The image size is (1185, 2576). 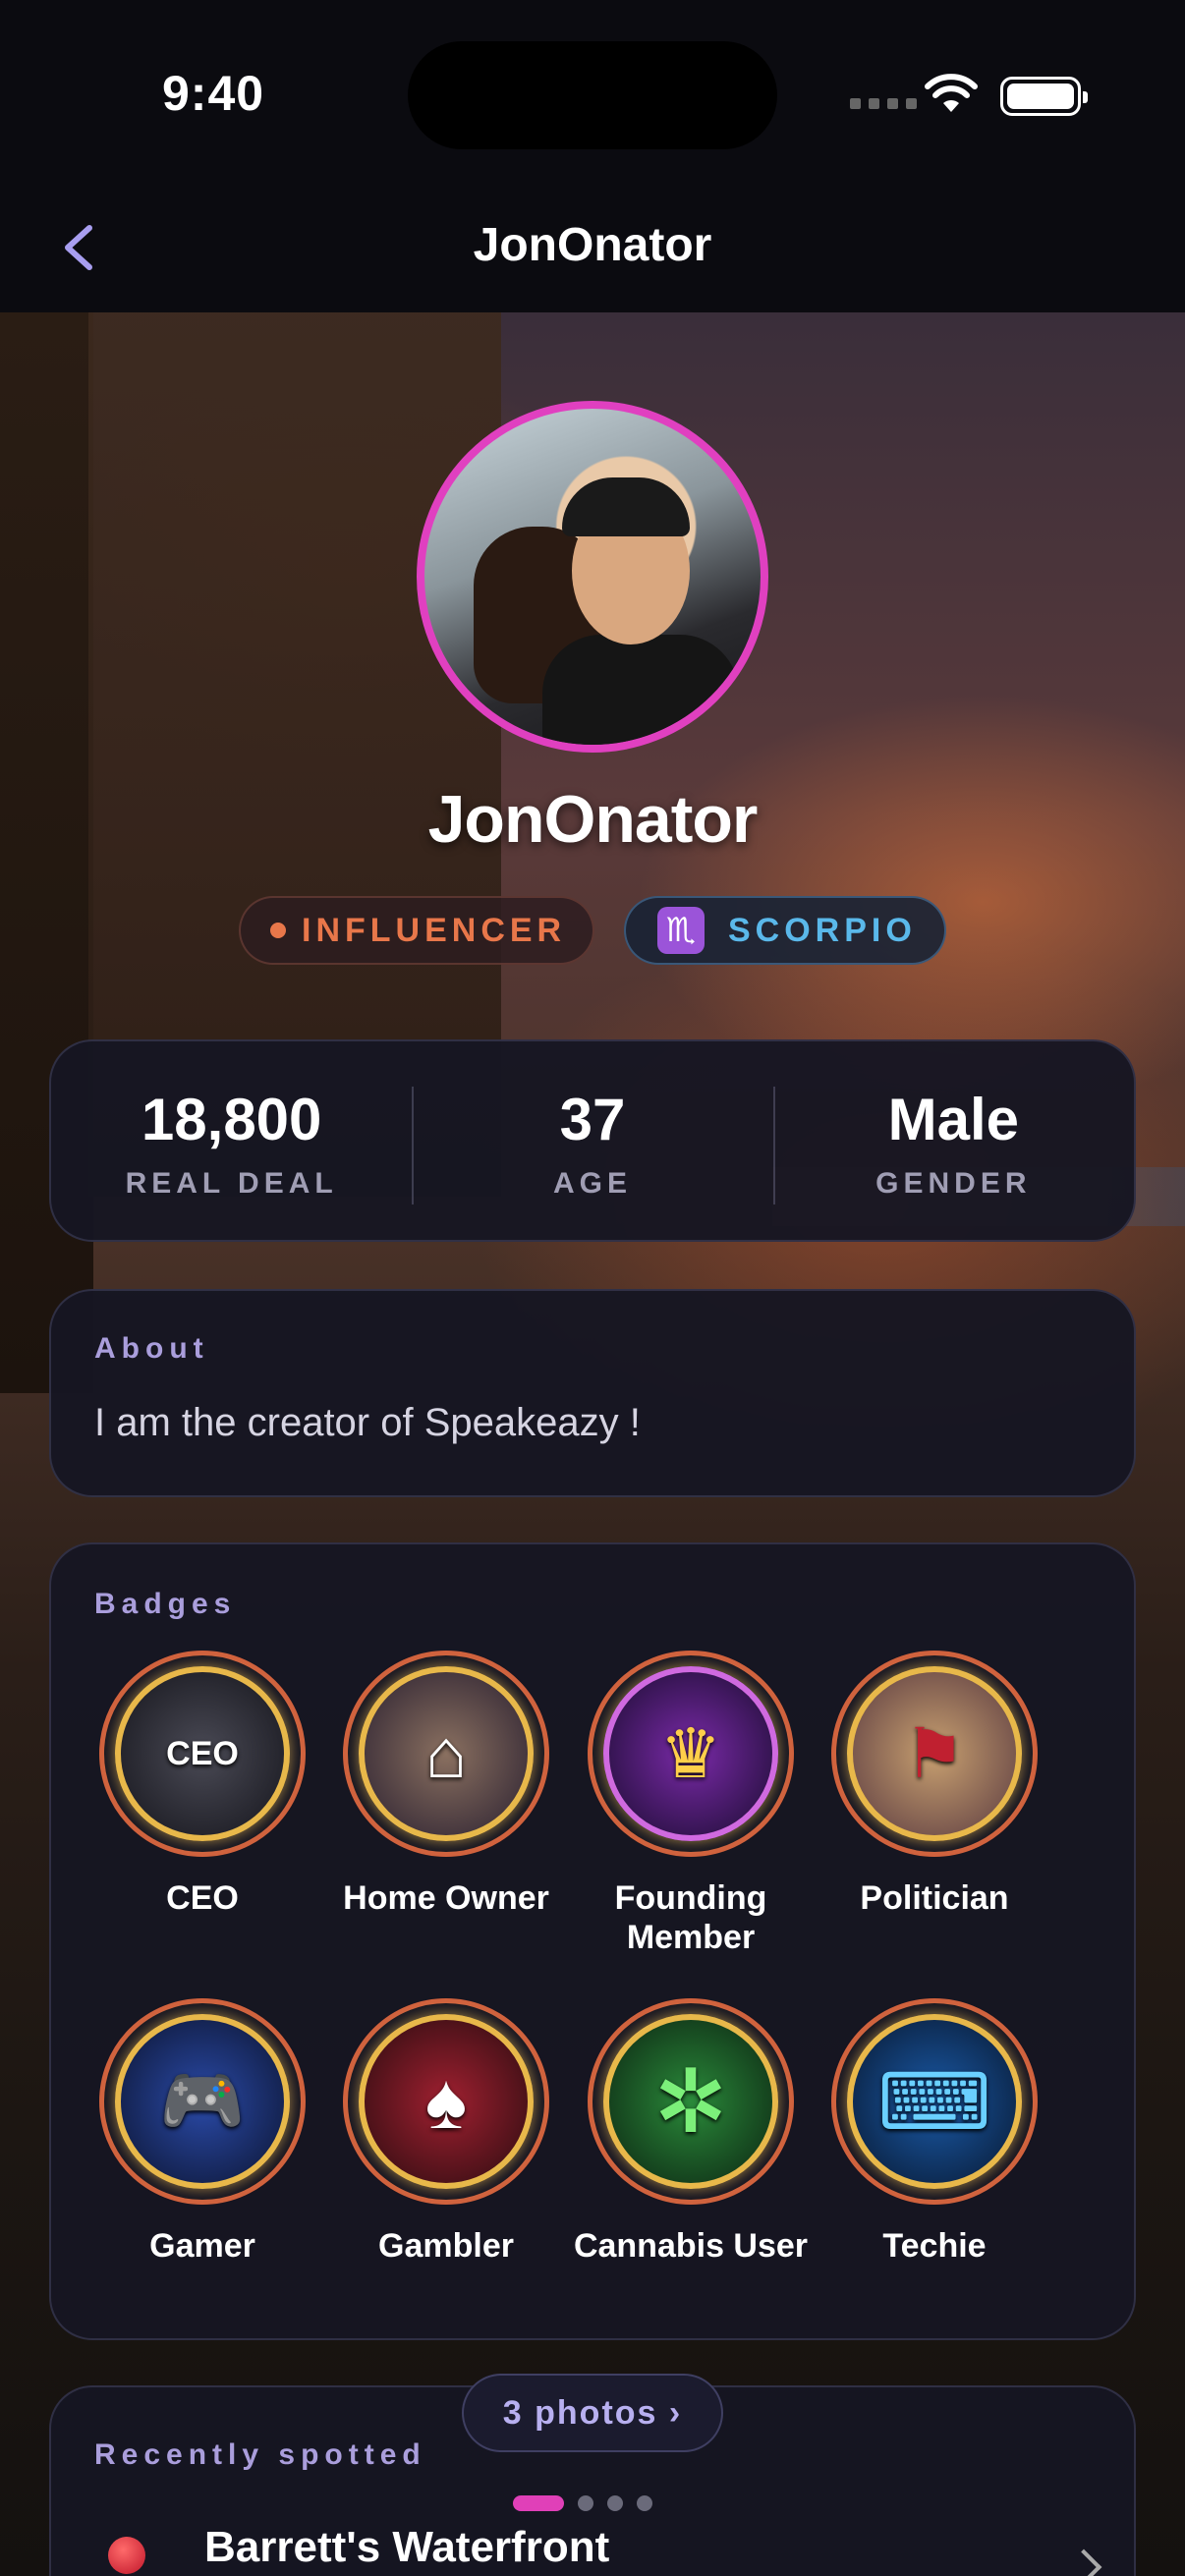 I want to click on recently-spotted-title: Recently spotted, so click(x=260, y=2454).